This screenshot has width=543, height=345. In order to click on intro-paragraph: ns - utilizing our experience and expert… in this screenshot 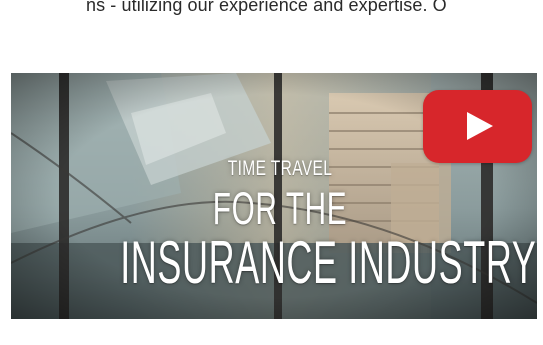, I will do `click(266, 7)`.